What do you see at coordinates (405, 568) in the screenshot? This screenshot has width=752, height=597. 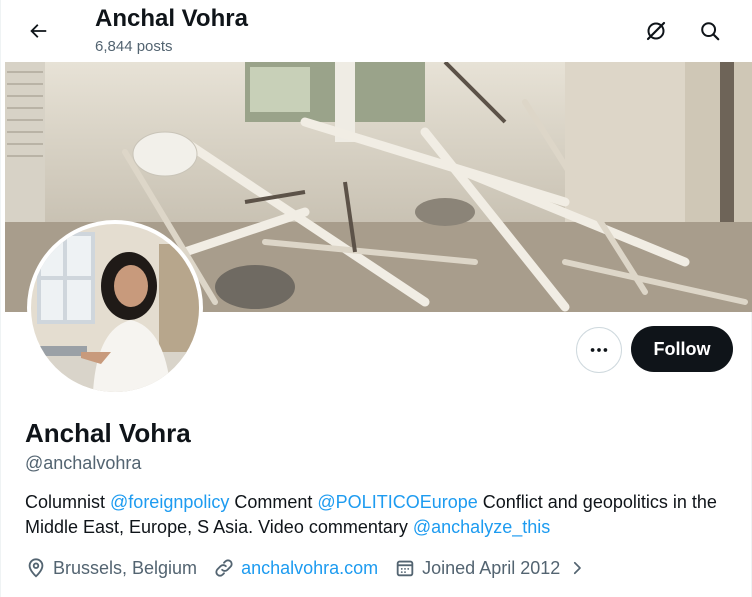 I see `calendar-icon` at bounding box center [405, 568].